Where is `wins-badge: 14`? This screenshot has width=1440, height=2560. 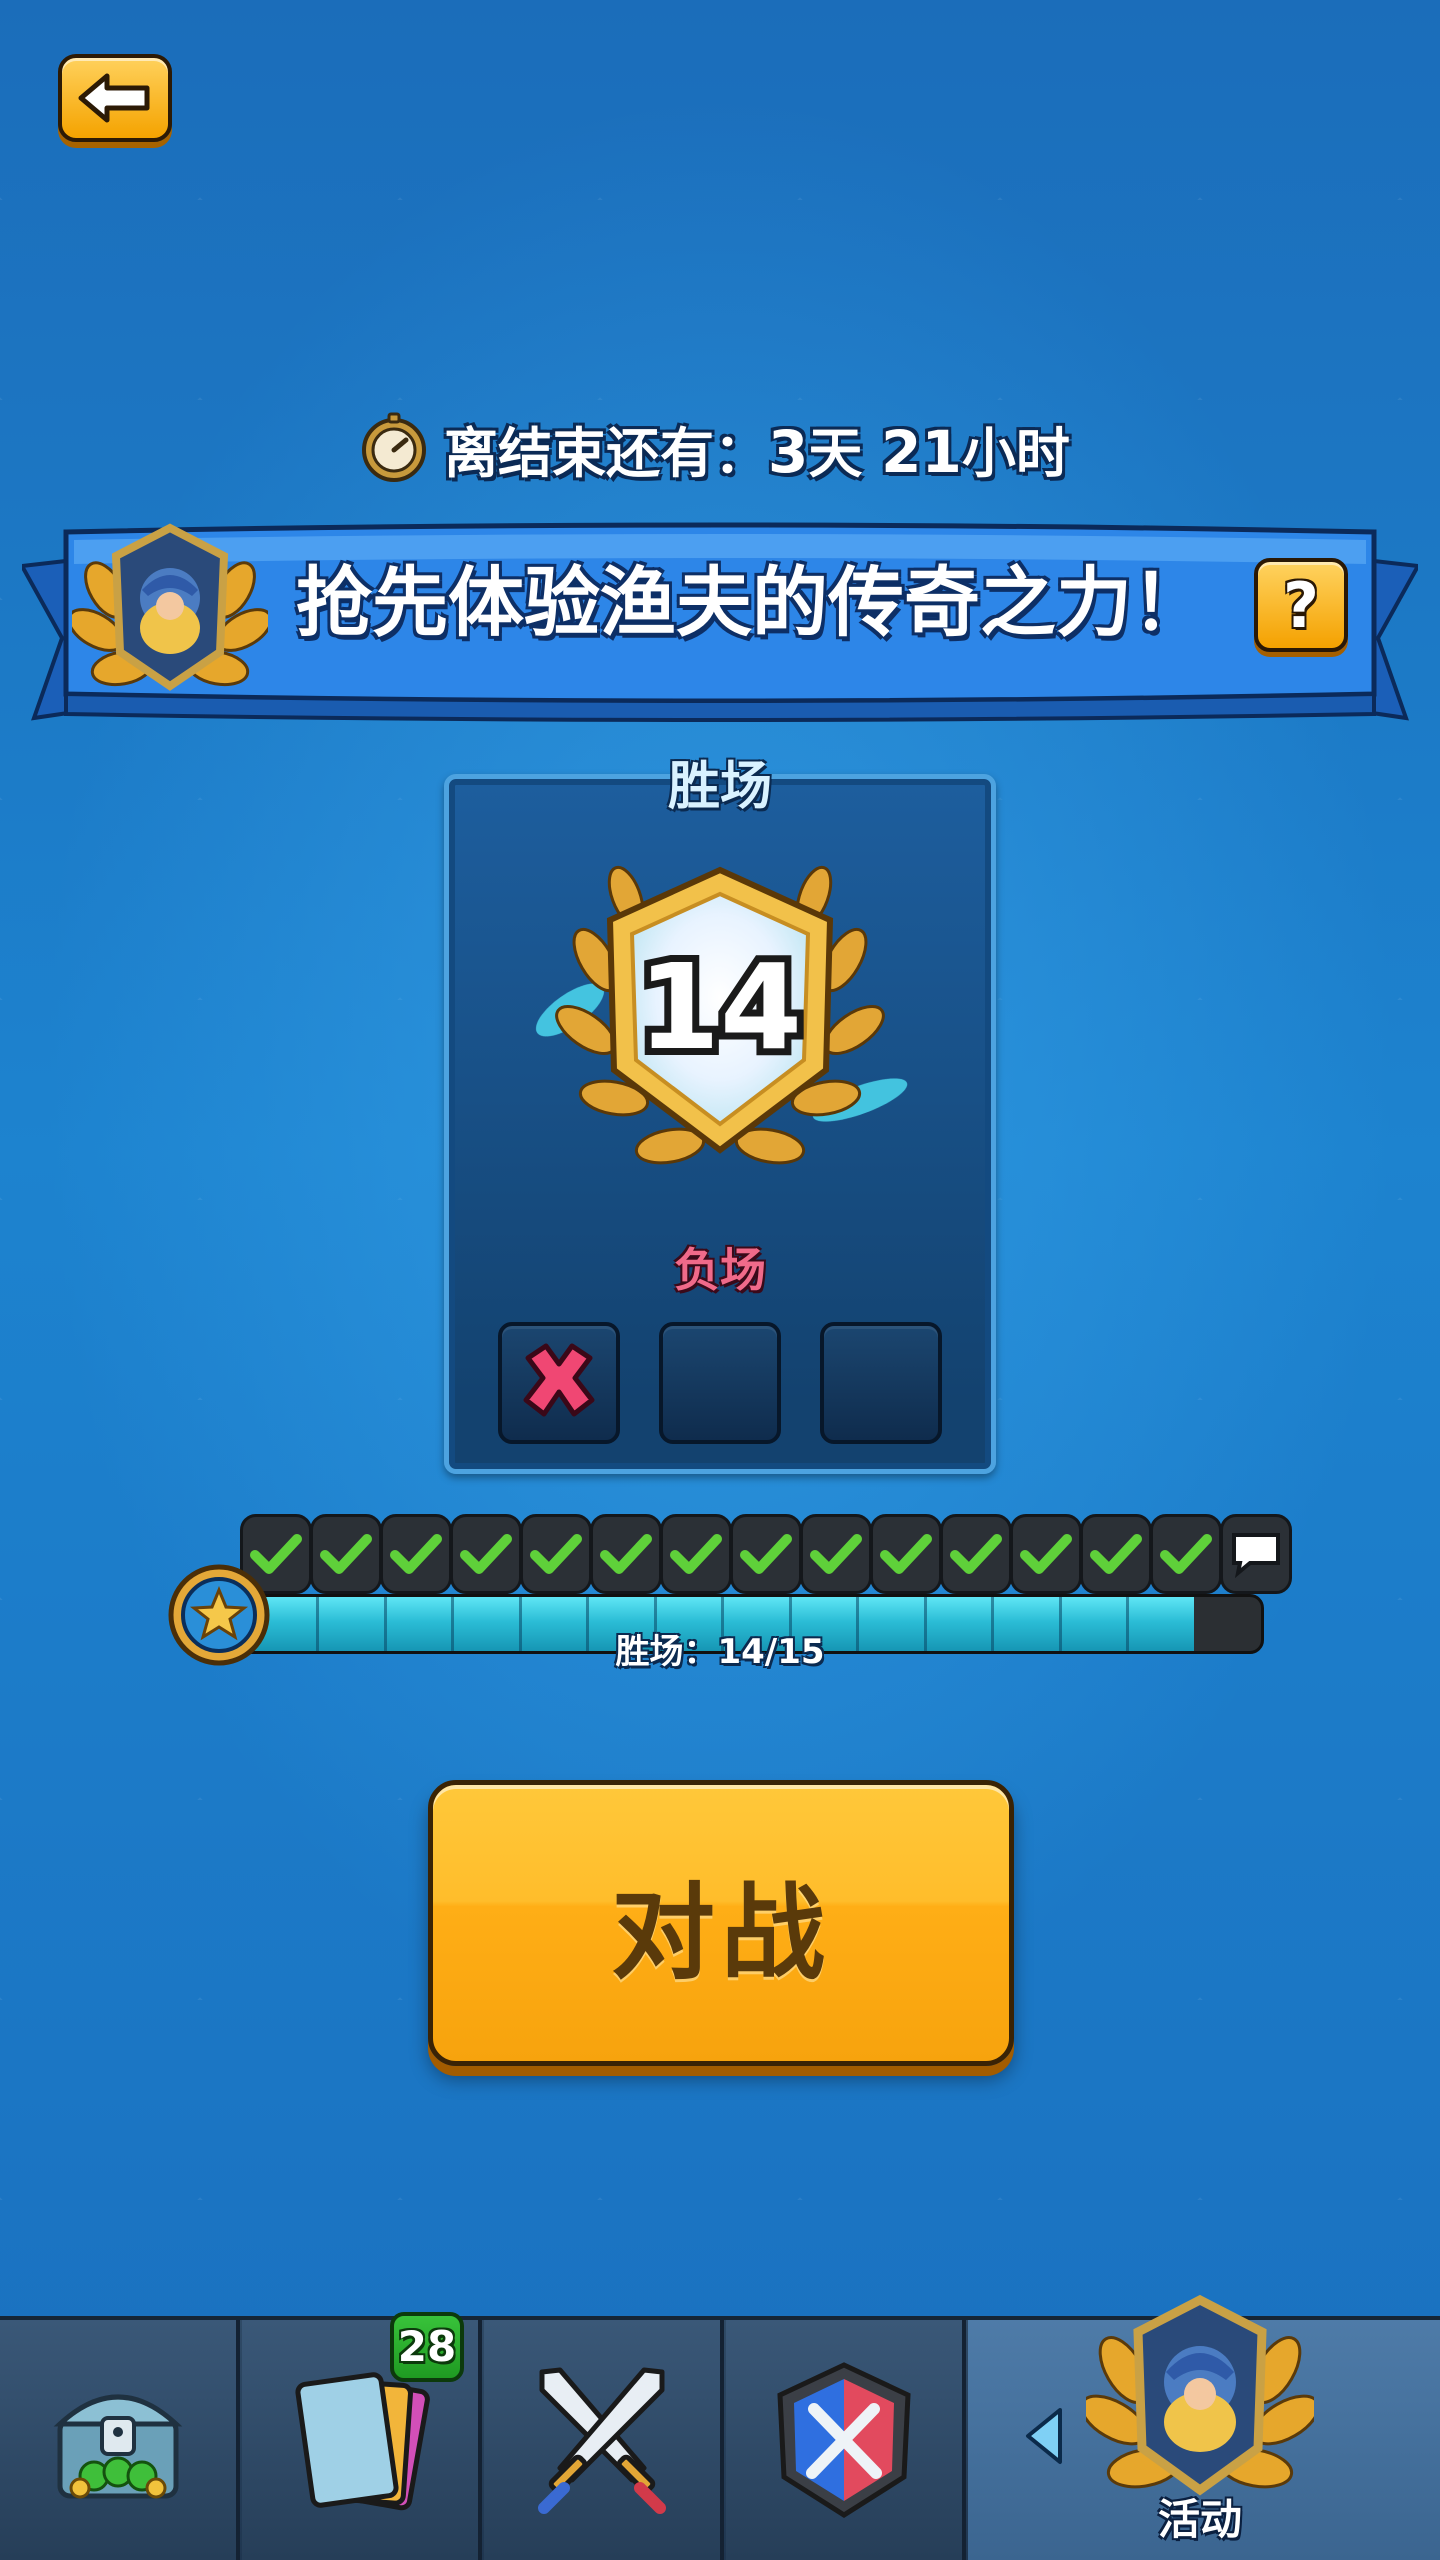
wins-badge: 14 is located at coordinates (721, 1015).